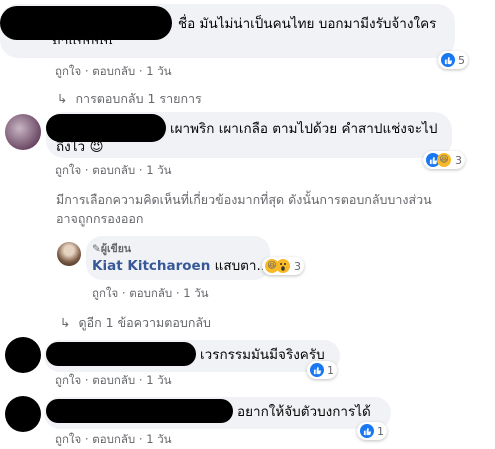 The width and height of the screenshot is (495, 449). Describe the element at coordinates (96, 147) in the screenshot. I see `devil-emoji-icon: 😈` at that location.